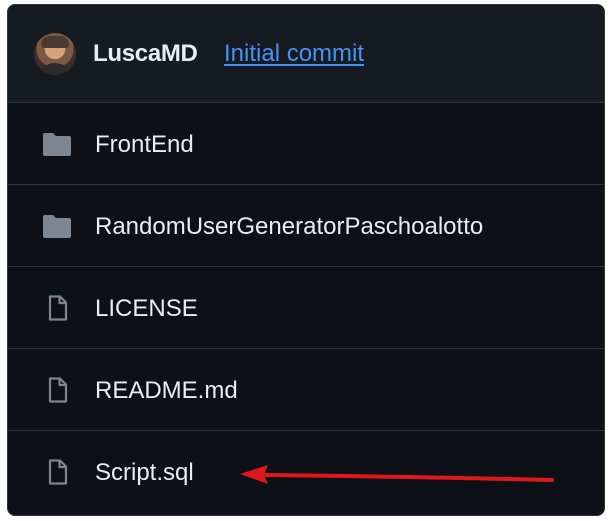  I want to click on annotation-arrow-icon, so click(397, 474).